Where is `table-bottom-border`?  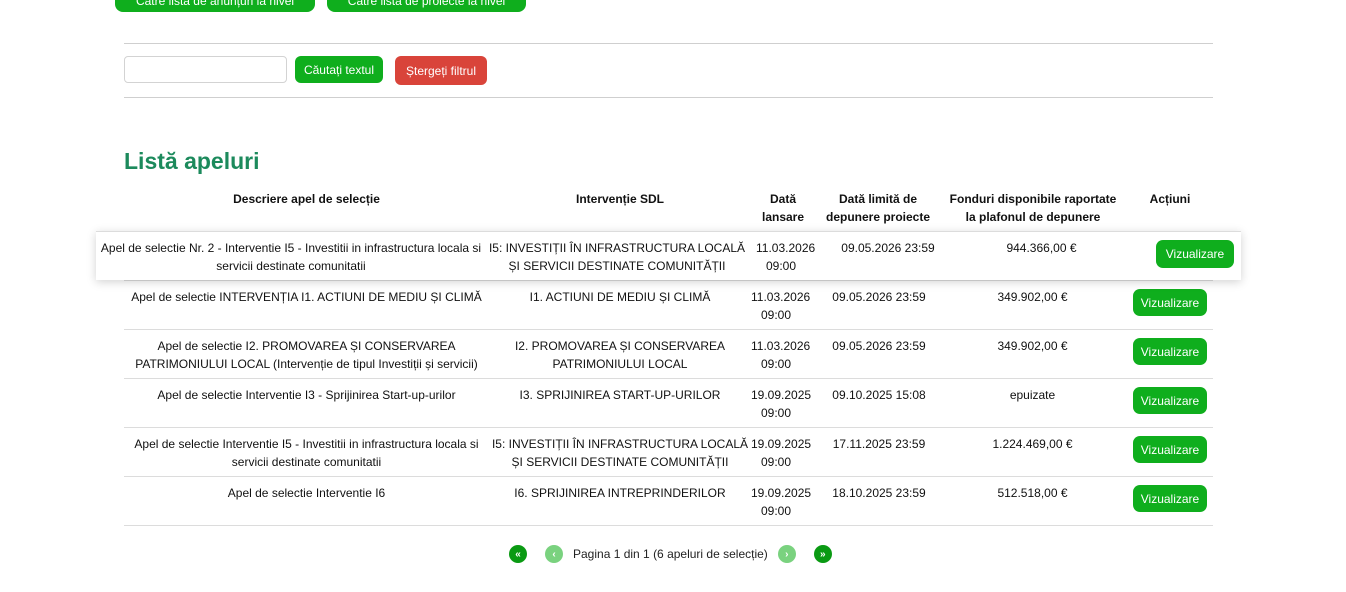
table-bottom-border is located at coordinates (668, 525).